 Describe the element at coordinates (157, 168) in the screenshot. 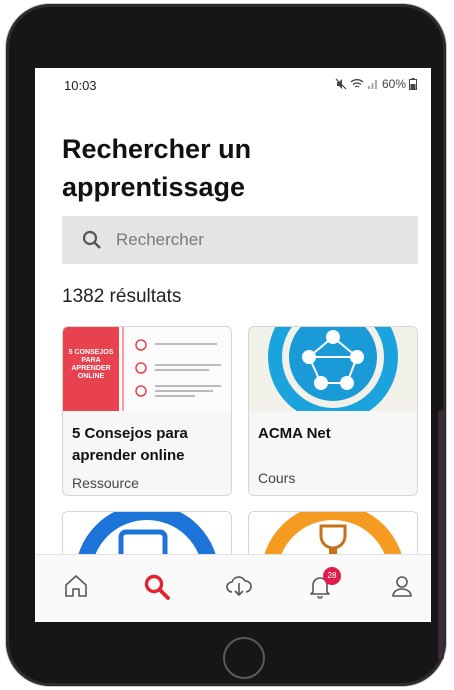

I see `page-title: Rechercher un apprentissage` at that location.